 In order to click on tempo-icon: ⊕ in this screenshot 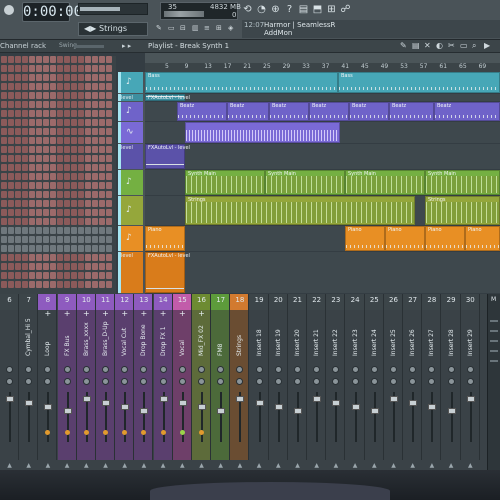, I will do `click(275, 9)`.